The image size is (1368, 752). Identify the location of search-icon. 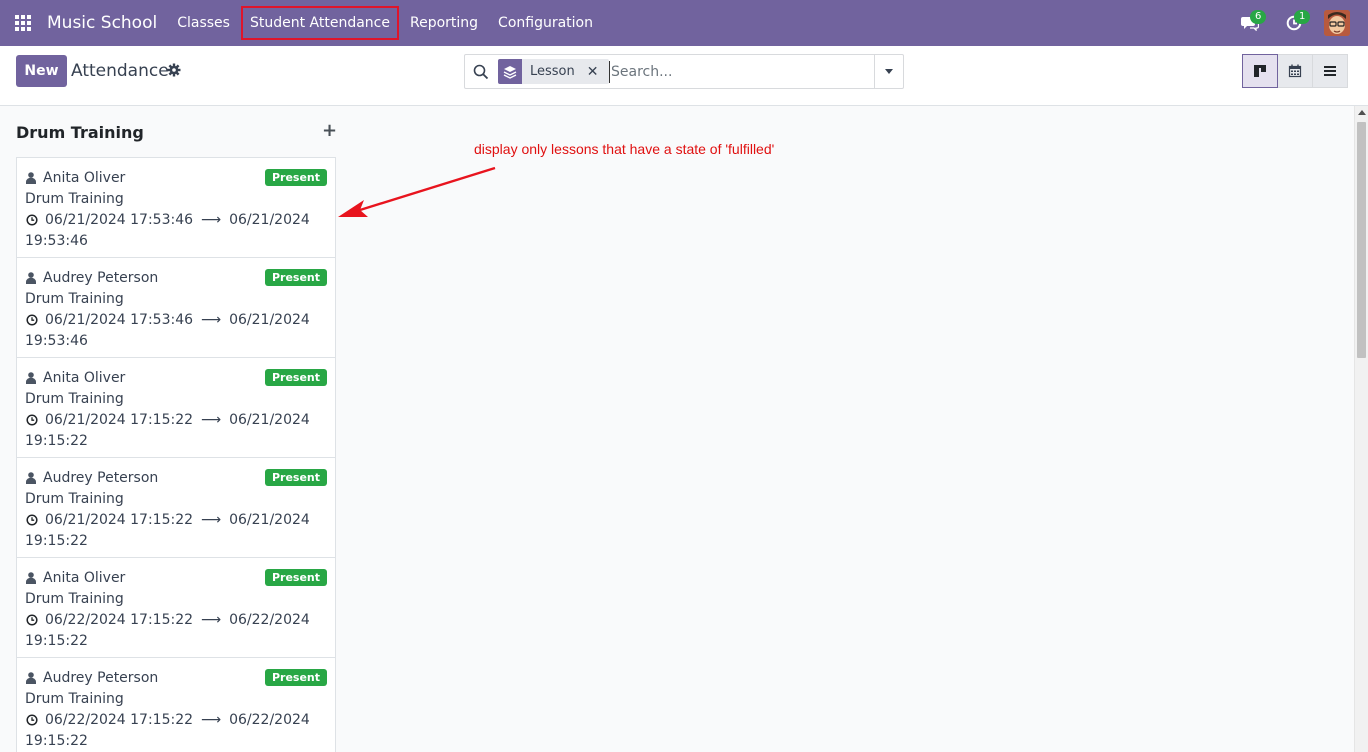
(481, 72).